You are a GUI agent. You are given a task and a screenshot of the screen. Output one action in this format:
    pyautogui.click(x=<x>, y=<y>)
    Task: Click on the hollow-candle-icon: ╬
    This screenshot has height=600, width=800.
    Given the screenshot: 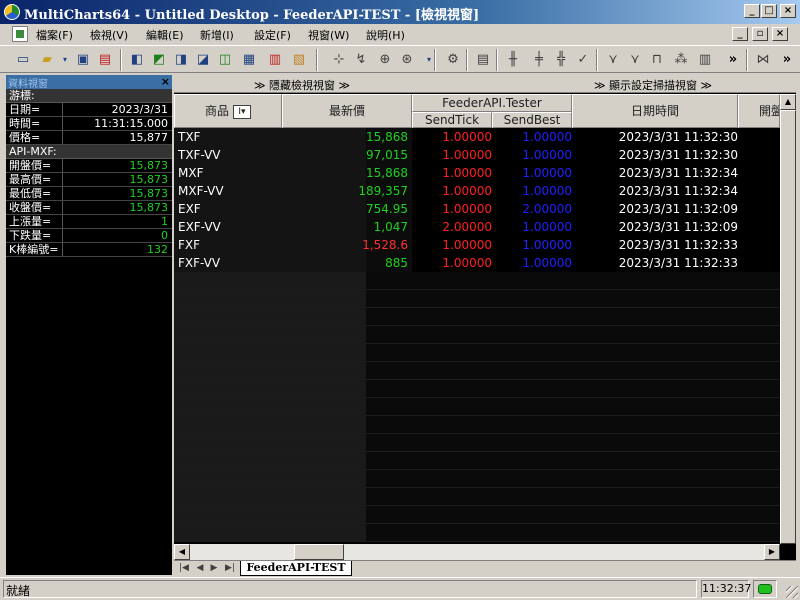 What is the action you would take?
    pyautogui.click(x=561, y=60)
    